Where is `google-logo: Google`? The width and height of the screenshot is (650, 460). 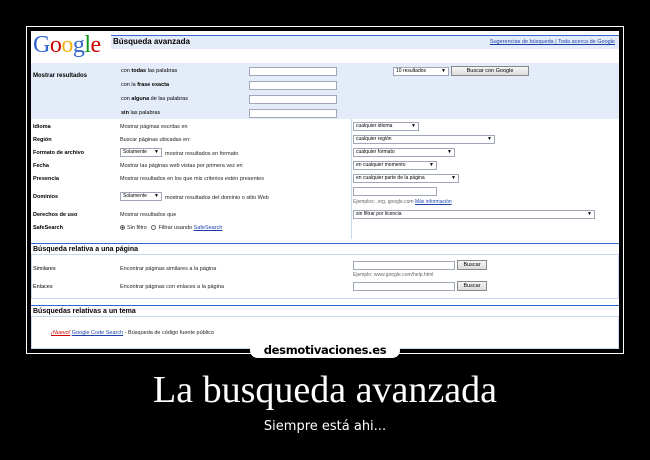 google-logo: Google is located at coordinates (67, 45).